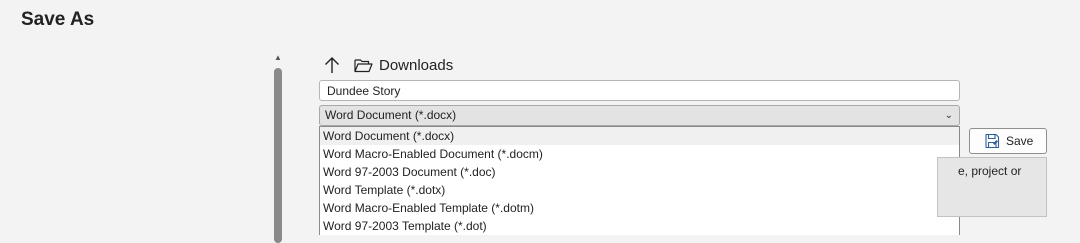  What do you see at coordinates (391, 115) in the screenshot?
I see `file-type-selected: Word Document (*.docx)` at bounding box center [391, 115].